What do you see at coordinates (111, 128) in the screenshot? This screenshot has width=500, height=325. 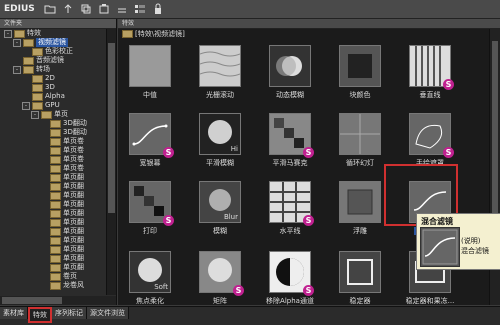 I see `folder-tree-scroll-thumb` at bounding box center [111, 128].